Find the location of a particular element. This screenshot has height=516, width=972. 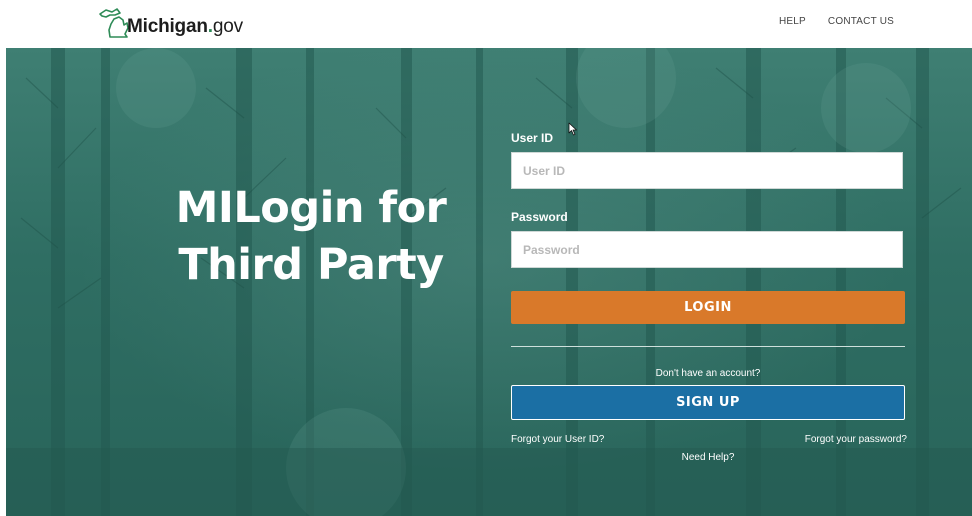

forgot-user-id-link: Forgot your User ID? is located at coordinates (557, 439).